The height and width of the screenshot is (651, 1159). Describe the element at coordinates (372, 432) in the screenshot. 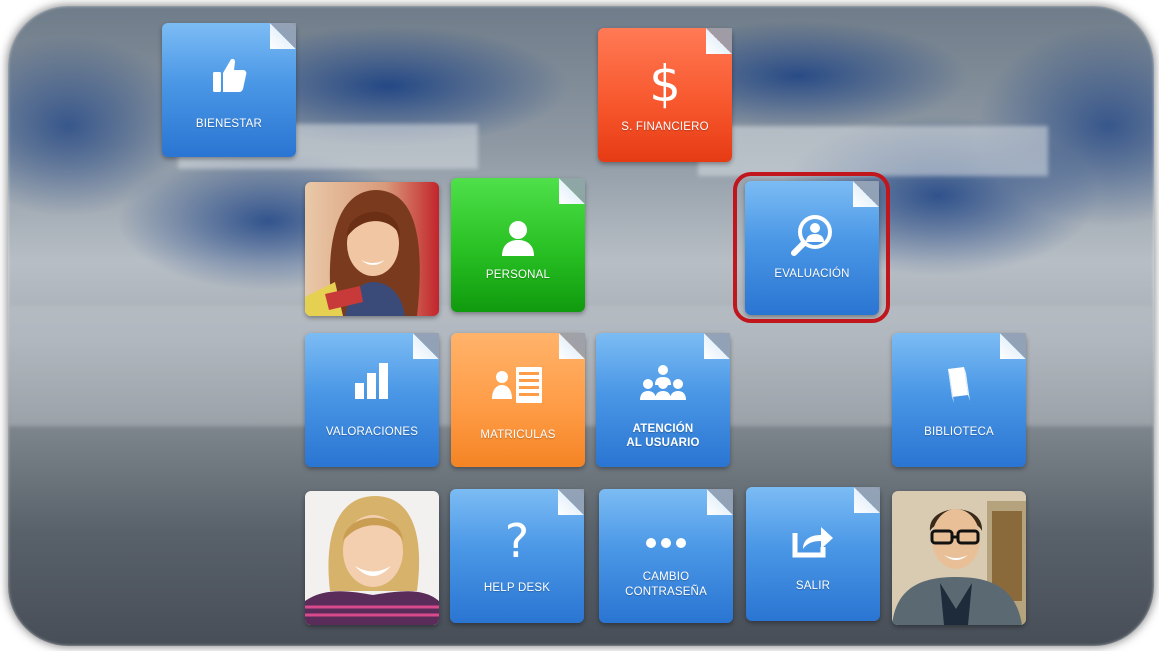

I see `tile-label: VALORACIONES` at that location.